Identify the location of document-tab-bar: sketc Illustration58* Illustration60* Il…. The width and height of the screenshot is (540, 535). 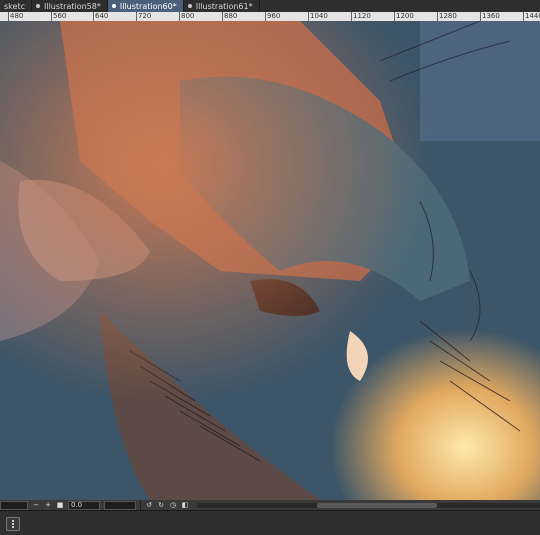
(270, 6).